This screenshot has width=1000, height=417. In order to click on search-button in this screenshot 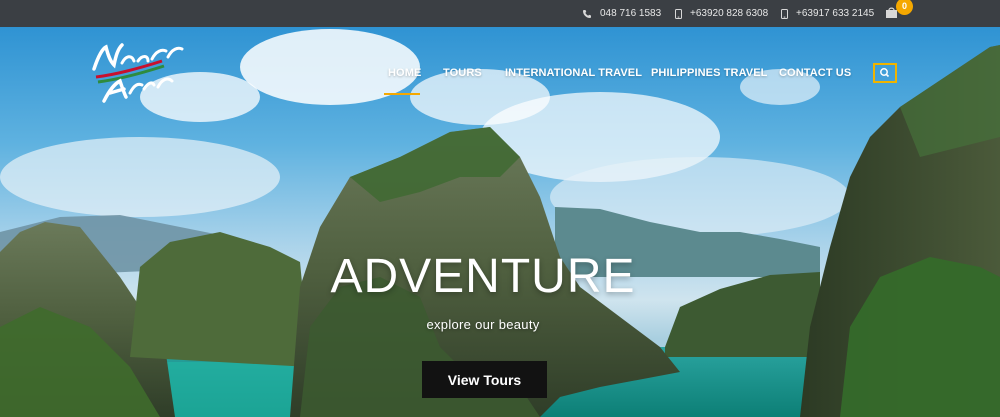, I will do `click(885, 73)`.